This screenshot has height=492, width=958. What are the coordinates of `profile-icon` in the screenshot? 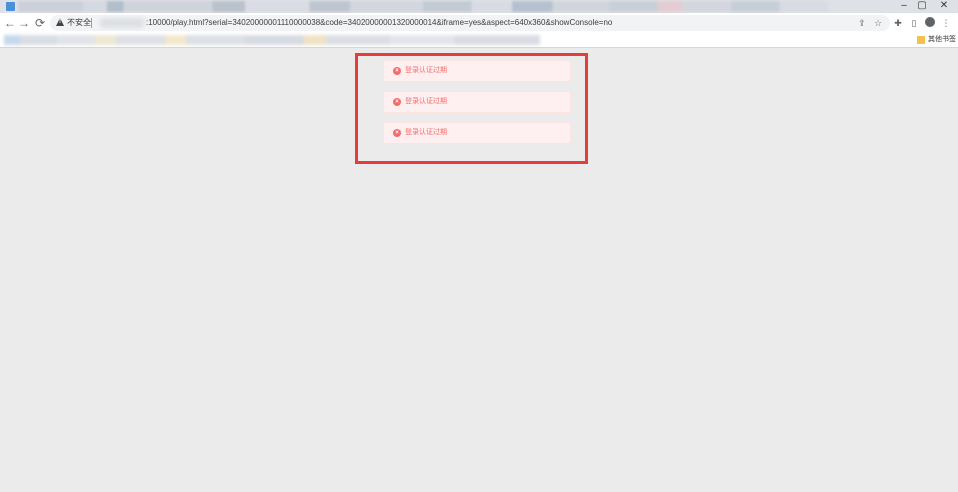 It's located at (930, 22).